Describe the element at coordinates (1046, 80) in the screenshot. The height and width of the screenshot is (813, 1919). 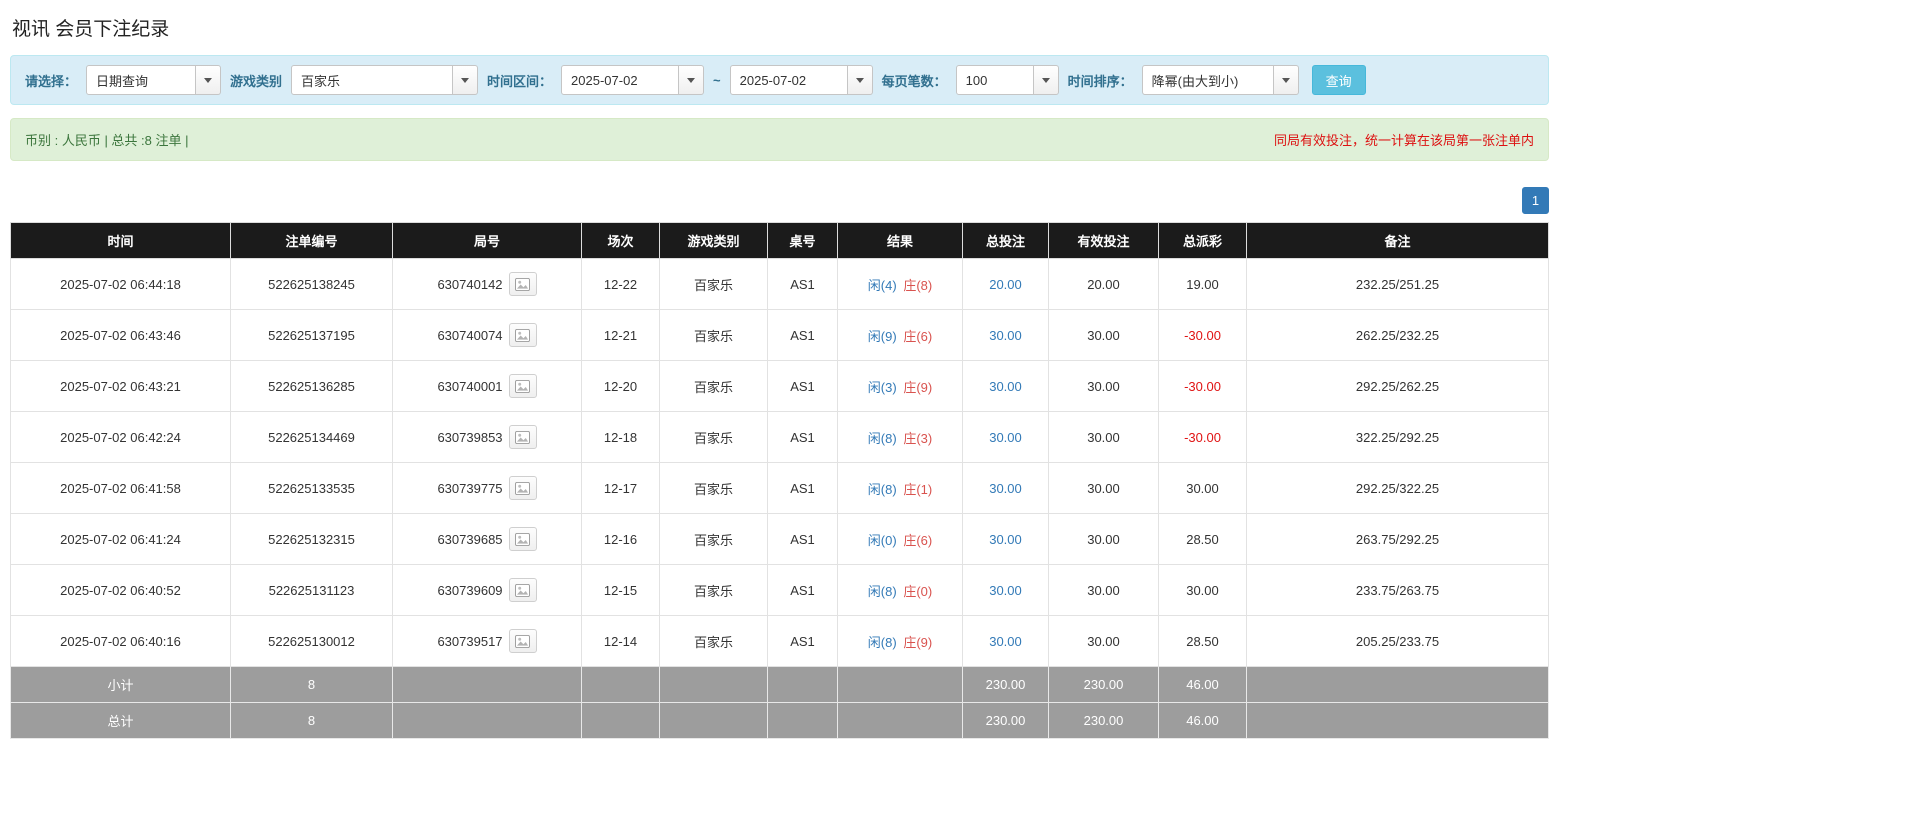
I see `page-size-dropdown-button` at that location.